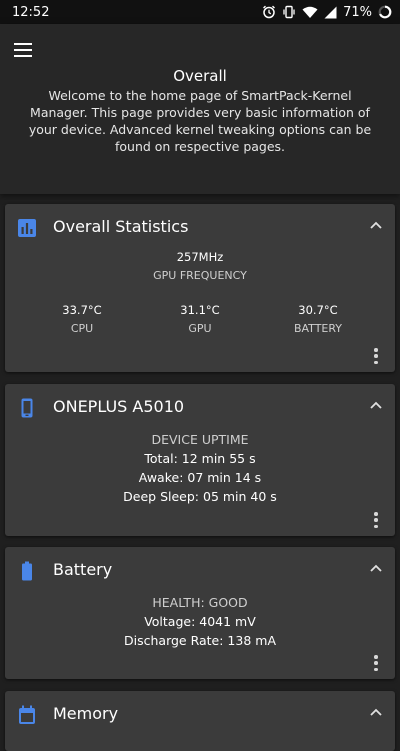  I want to click on uptime-heading: DEVICE UPTIME, so click(200, 439).